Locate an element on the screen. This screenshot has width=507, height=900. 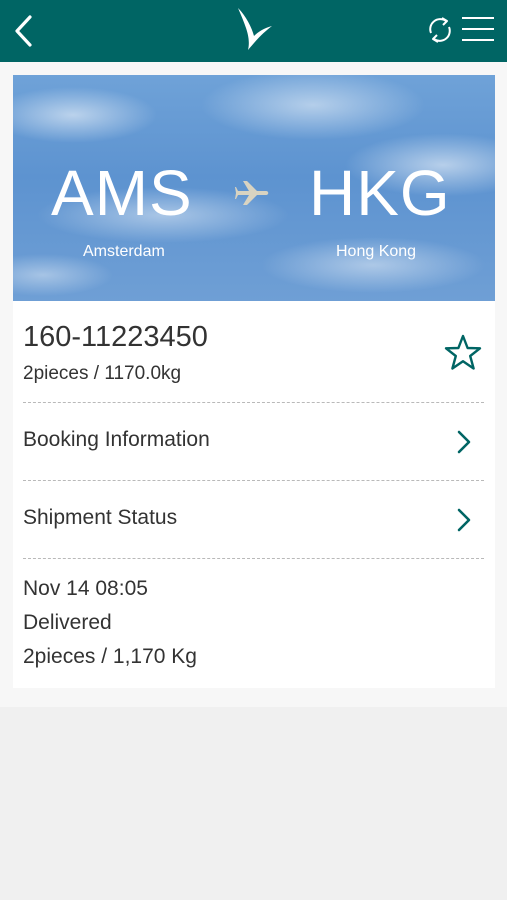
destination-city: Hong Kong is located at coordinates (376, 251).